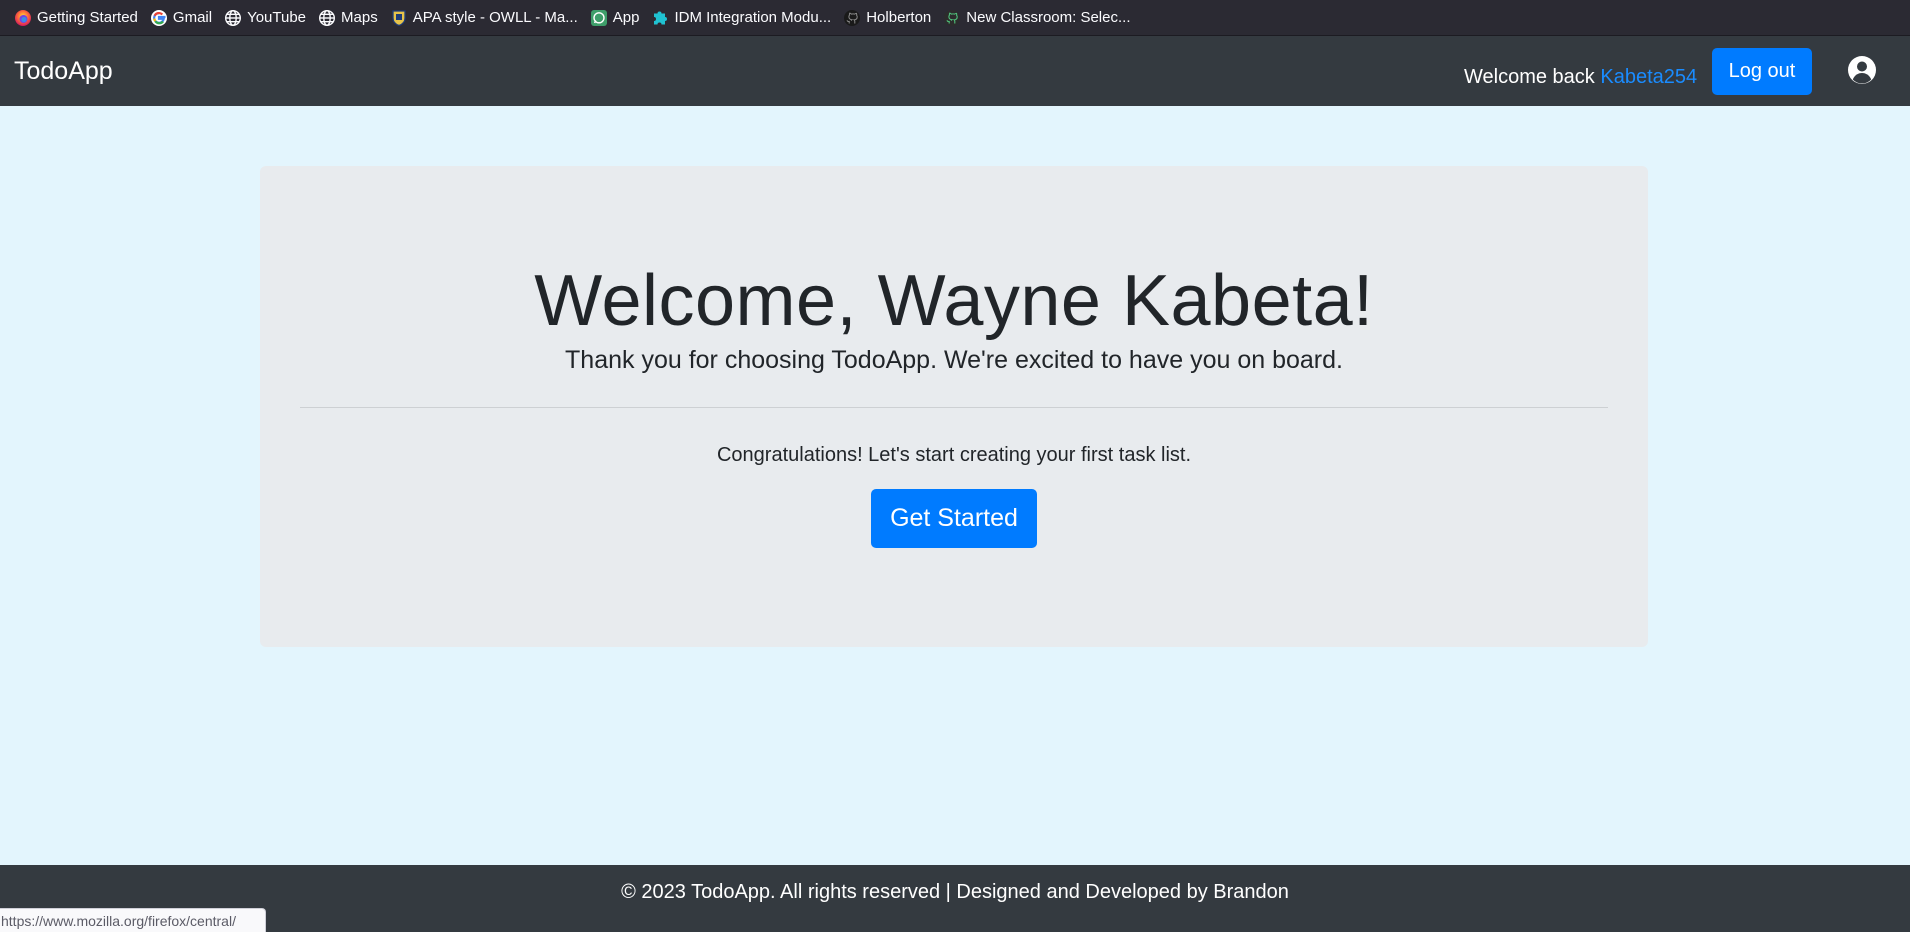  What do you see at coordinates (277, 17) in the screenshot?
I see `bookmark-label: YouTube` at bounding box center [277, 17].